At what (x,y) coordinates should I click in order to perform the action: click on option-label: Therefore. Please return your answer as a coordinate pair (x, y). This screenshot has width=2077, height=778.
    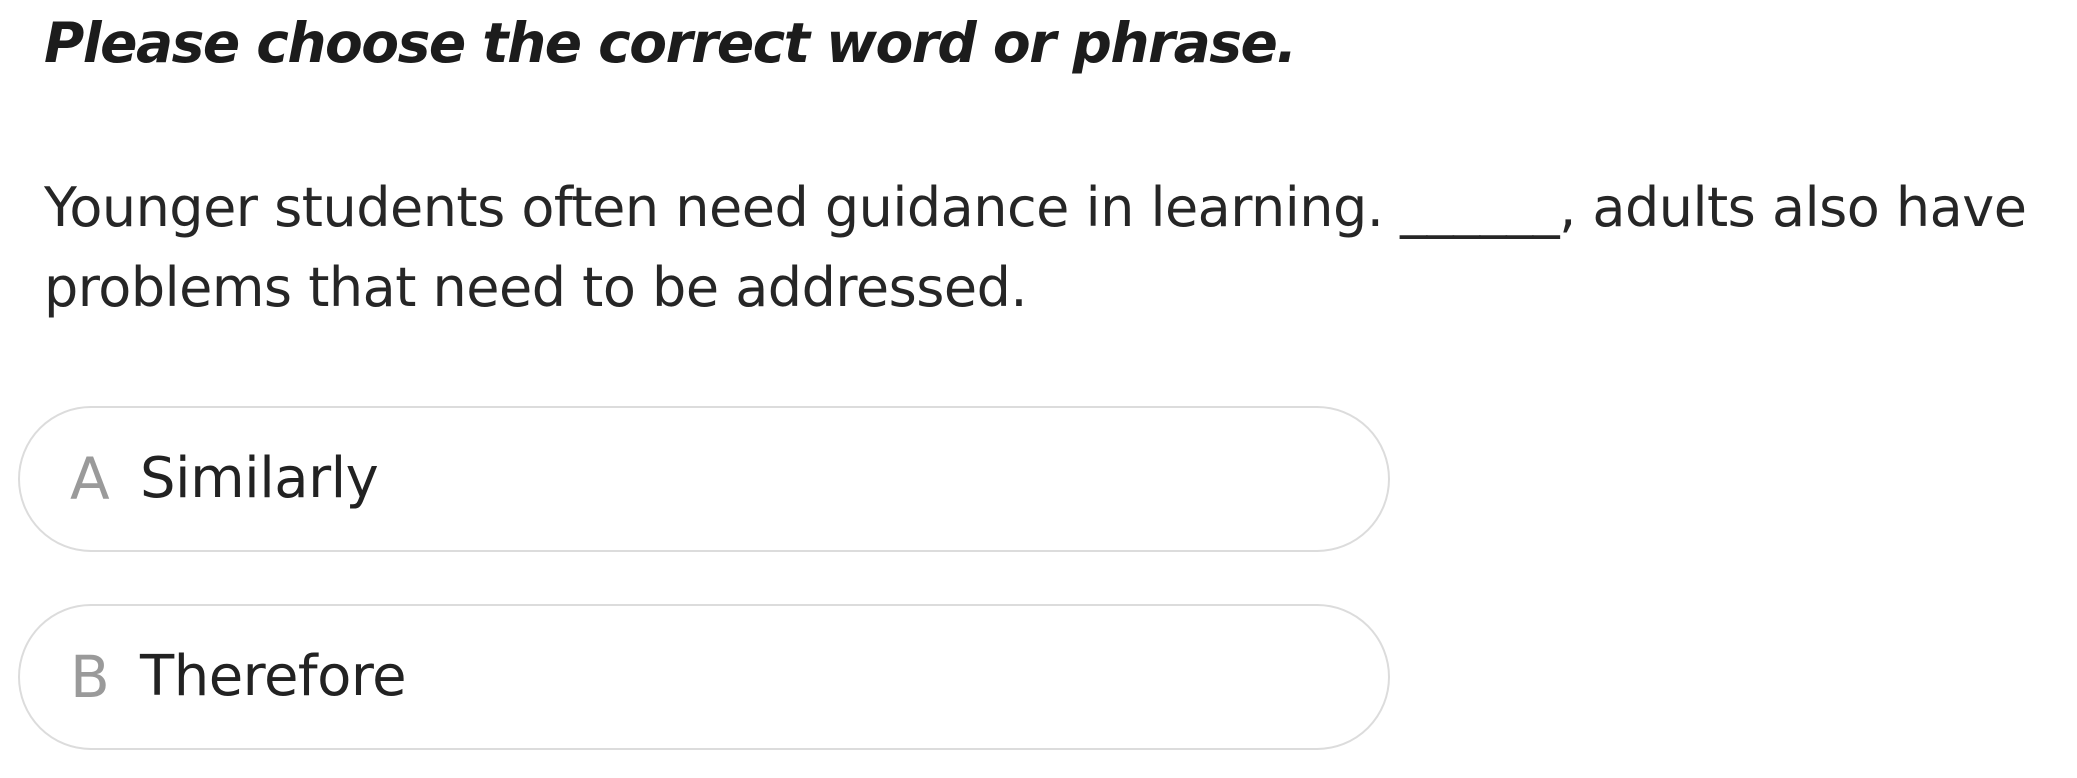
    Looking at the image, I should click on (273, 676).